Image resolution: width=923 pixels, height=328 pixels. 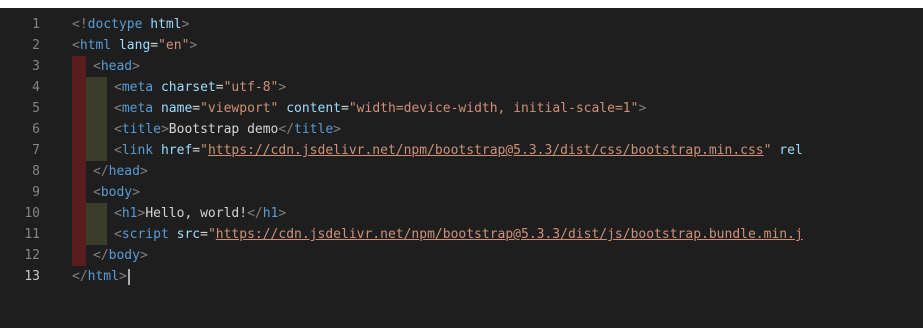 I want to click on line-number: 5, so click(x=36, y=108).